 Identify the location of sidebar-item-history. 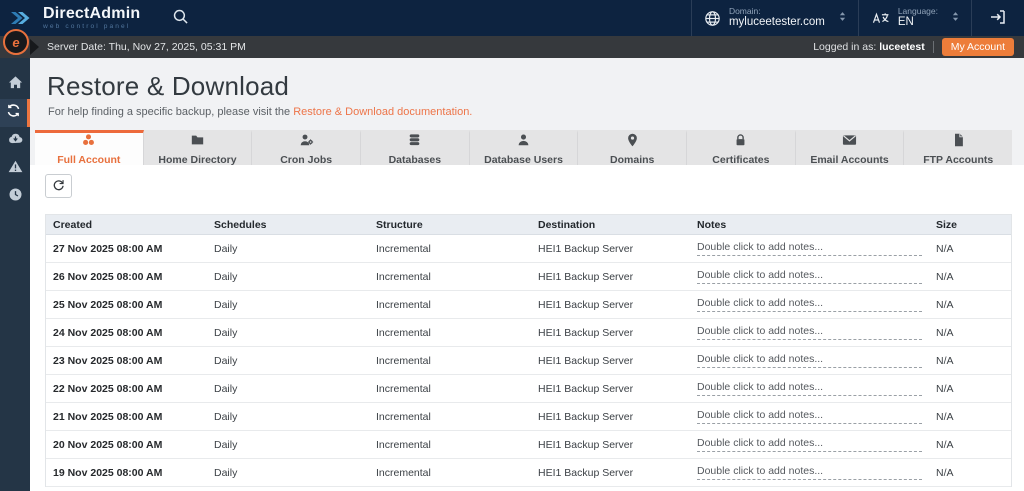
(15, 197).